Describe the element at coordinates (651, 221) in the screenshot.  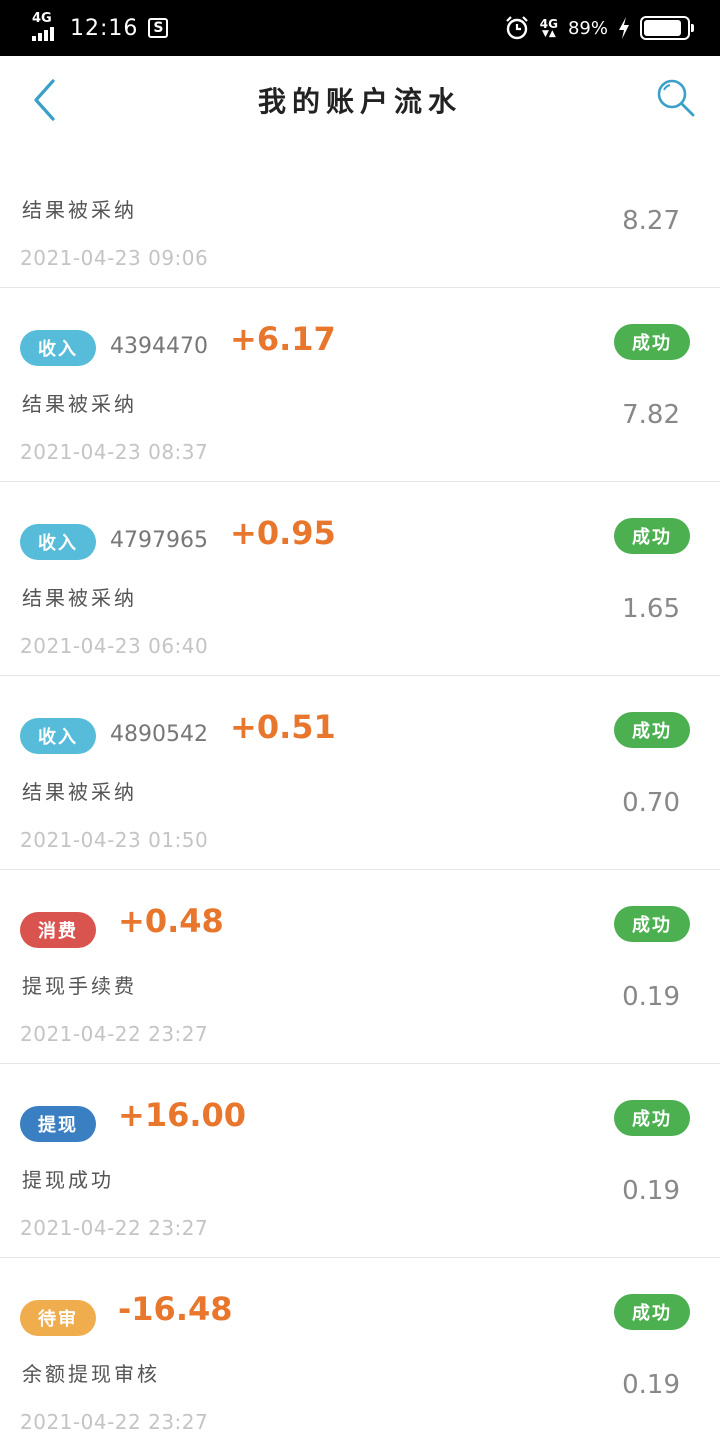
I see `record-balance: 8.27` at that location.